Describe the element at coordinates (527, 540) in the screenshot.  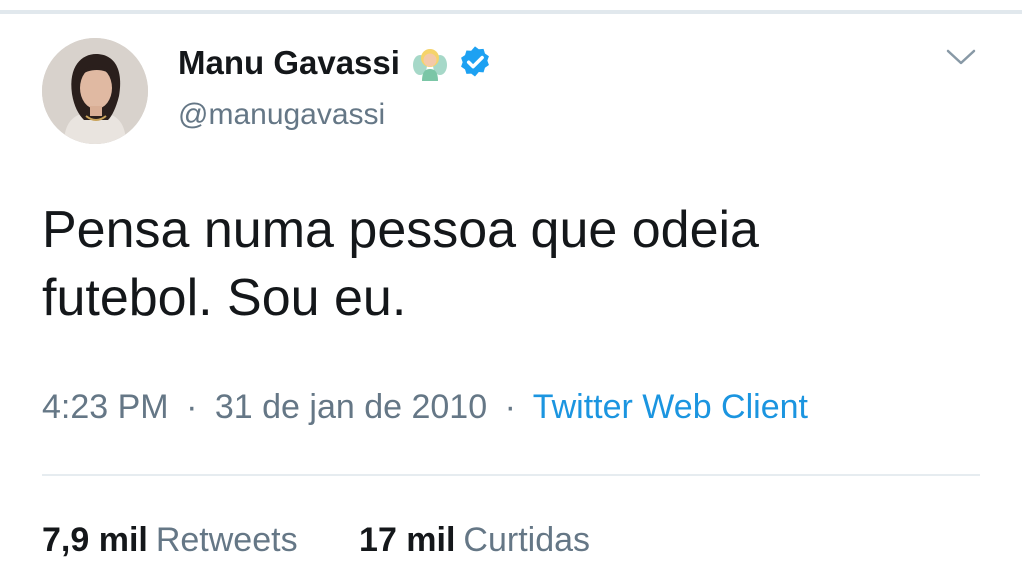
I see `likes-label: Curtidas` at that location.